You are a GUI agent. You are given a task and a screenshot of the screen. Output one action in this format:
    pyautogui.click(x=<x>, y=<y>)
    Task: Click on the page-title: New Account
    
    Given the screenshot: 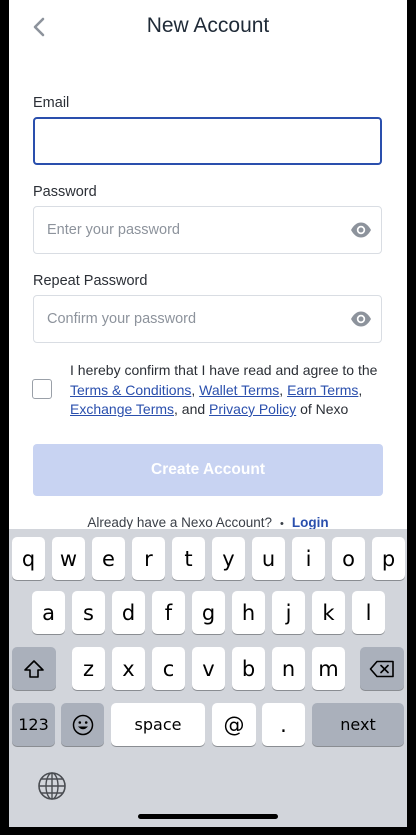 What is the action you would take?
    pyautogui.click(x=208, y=25)
    